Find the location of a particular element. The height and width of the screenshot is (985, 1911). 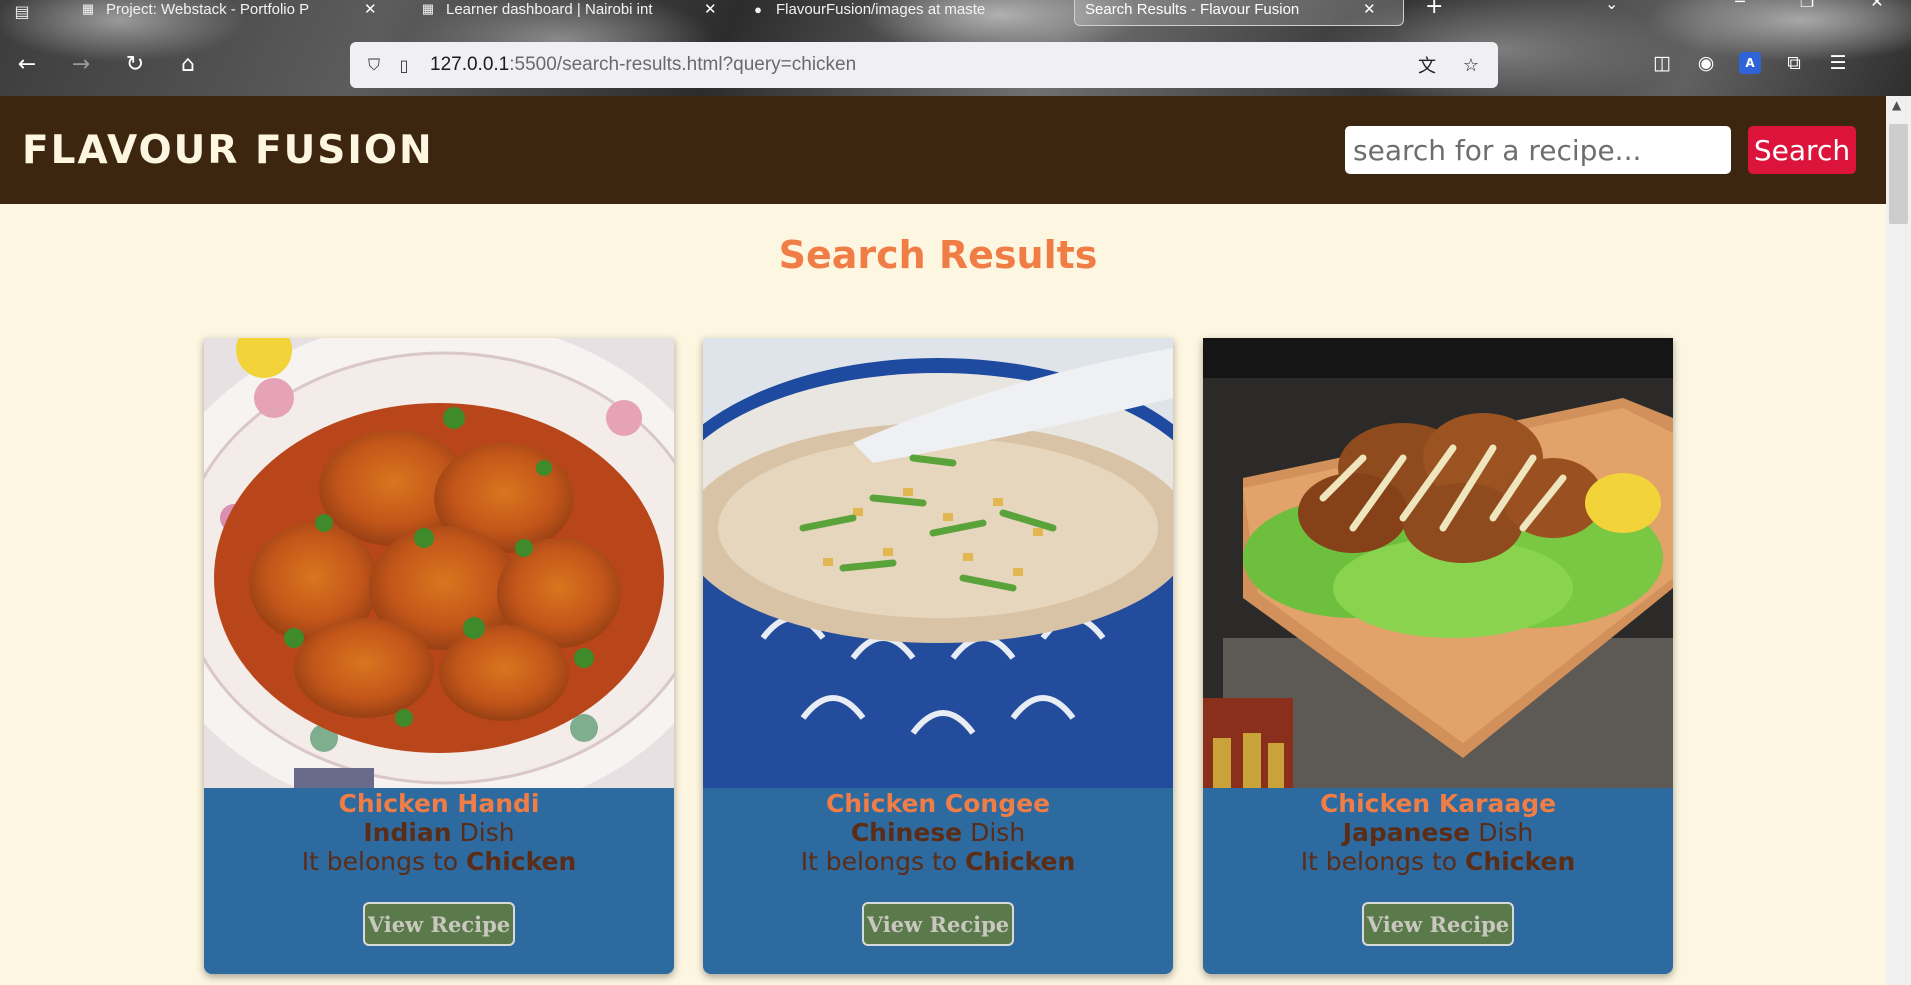

scroll-up-arrow-icon: ▲ is located at coordinates (1896, 105).